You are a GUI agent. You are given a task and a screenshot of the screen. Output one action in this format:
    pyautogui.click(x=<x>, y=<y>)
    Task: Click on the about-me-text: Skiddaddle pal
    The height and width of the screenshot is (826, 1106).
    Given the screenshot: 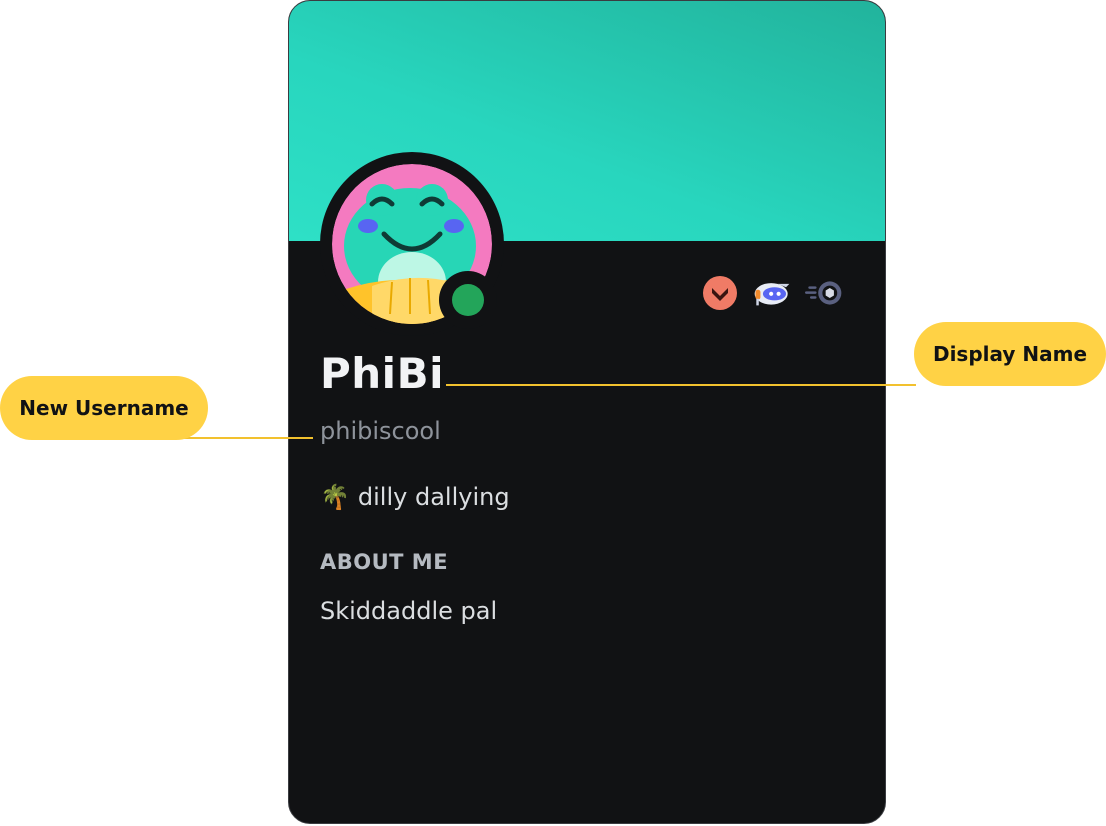 What is the action you would take?
    pyautogui.click(x=409, y=611)
    